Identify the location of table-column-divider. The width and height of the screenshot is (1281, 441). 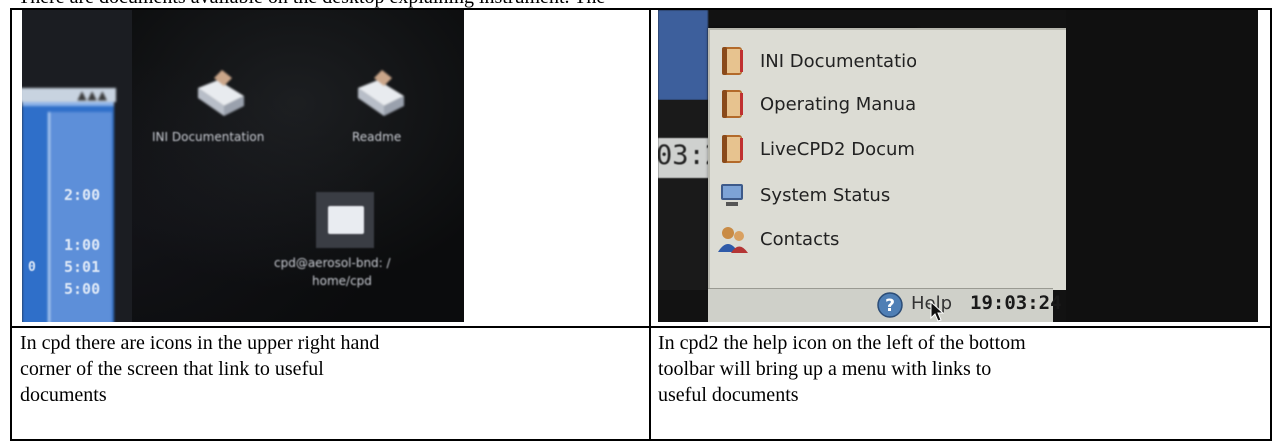
(650, 224).